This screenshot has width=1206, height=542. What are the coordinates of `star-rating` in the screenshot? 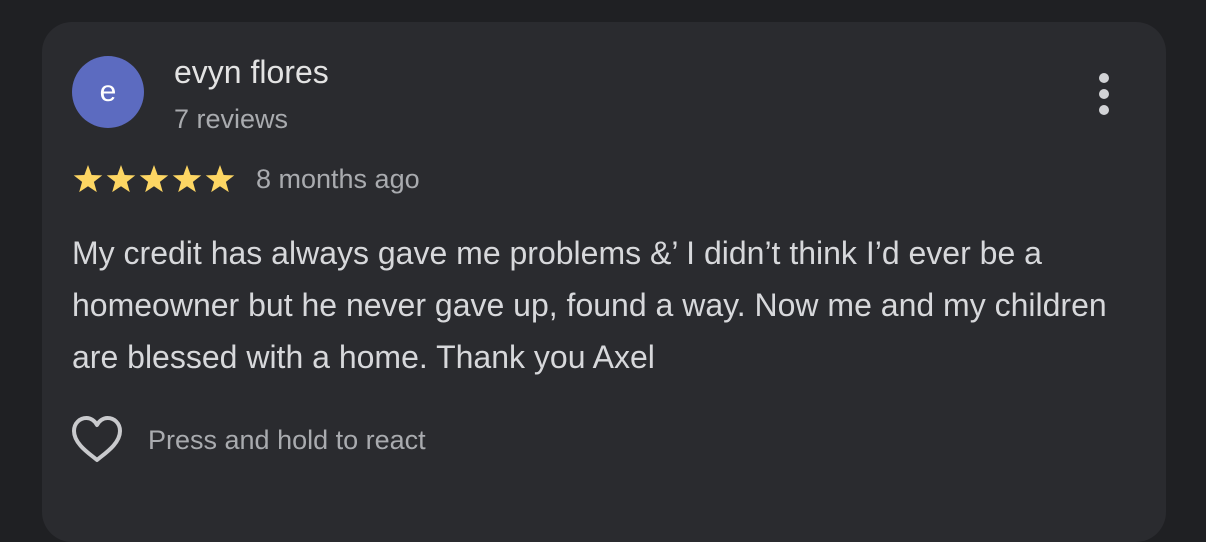 It's located at (154, 179).